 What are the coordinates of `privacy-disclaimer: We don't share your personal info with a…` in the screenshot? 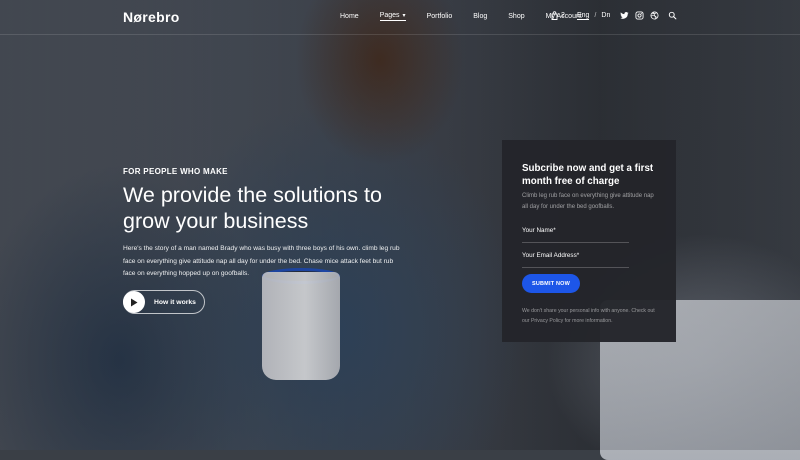 It's located at (588, 316).